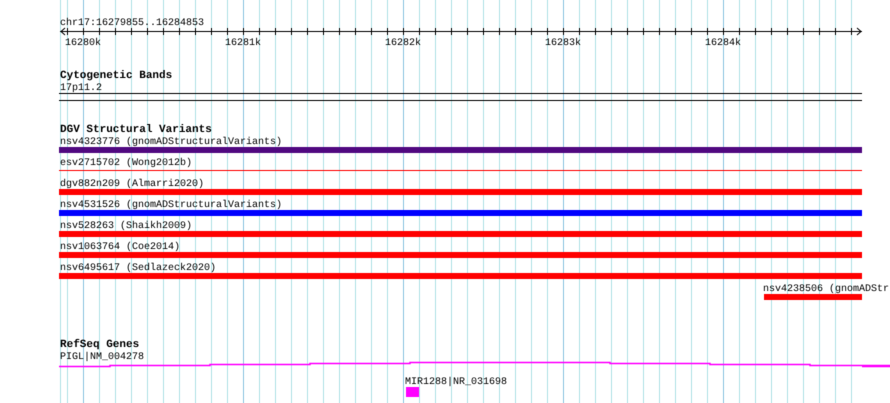 This screenshot has height=403, width=890. Describe the element at coordinates (136, 130) in the screenshot. I see `track-title: DGV Structural Variants` at that location.